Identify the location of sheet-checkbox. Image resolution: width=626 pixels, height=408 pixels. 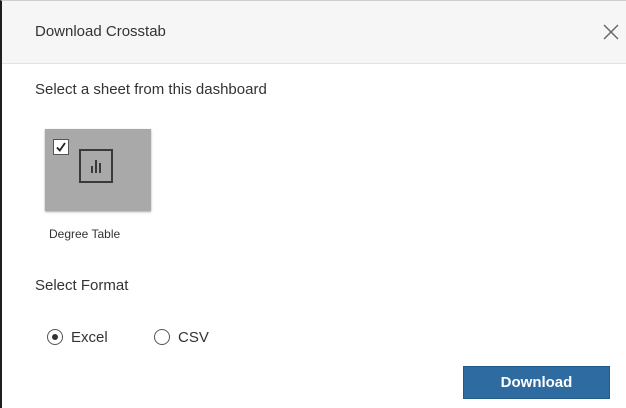
(61, 147).